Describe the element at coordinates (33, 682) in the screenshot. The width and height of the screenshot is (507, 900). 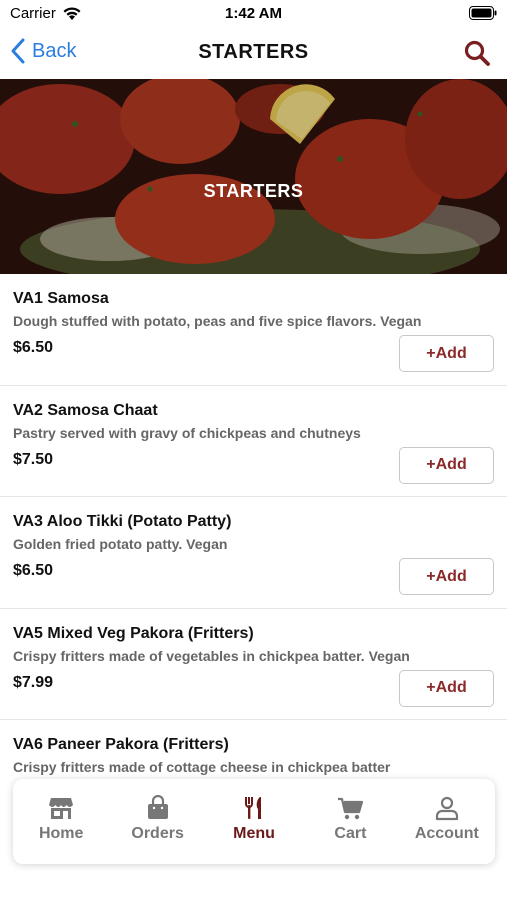
I see `item-price: $7.99` at that location.